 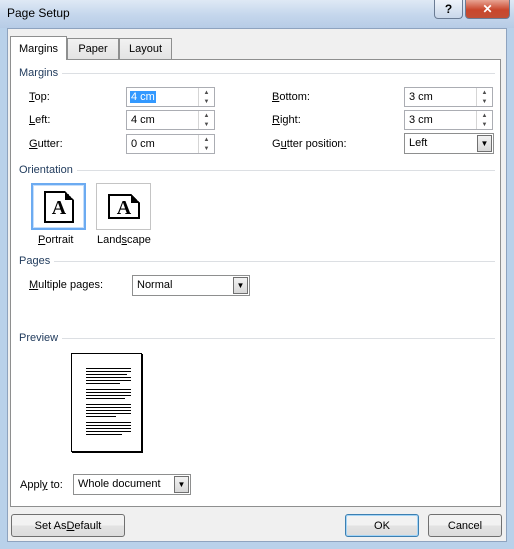 What do you see at coordinates (66, 285) in the screenshot?
I see `multiple-pages-label: Multiple pages:` at bounding box center [66, 285].